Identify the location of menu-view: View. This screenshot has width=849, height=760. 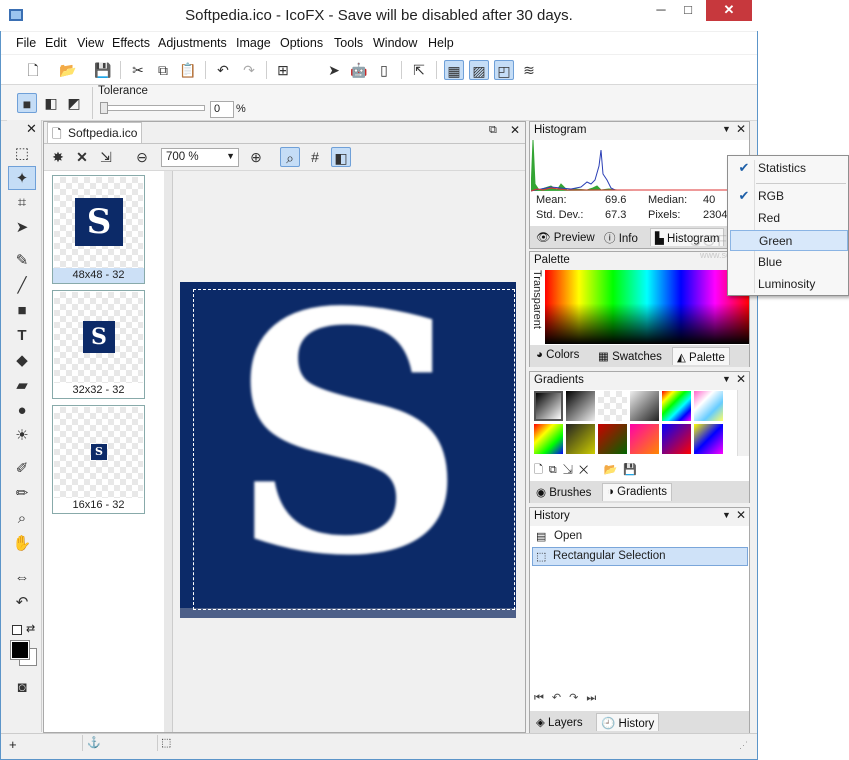
(90, 43).